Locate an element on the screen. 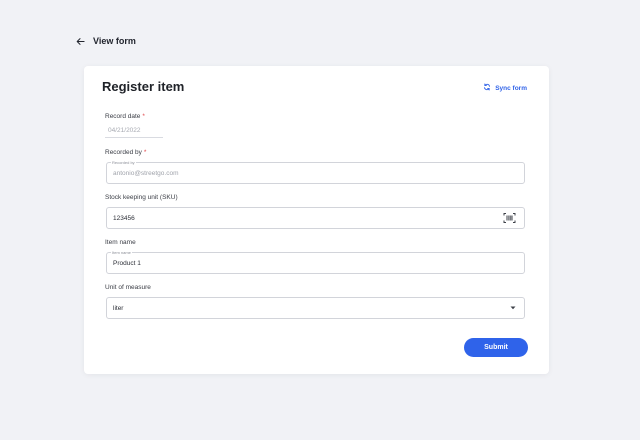 Image resolution: width=640 pixels, height=440 pixels. record-date-label: Record date * is located at coordinates (125, 116).